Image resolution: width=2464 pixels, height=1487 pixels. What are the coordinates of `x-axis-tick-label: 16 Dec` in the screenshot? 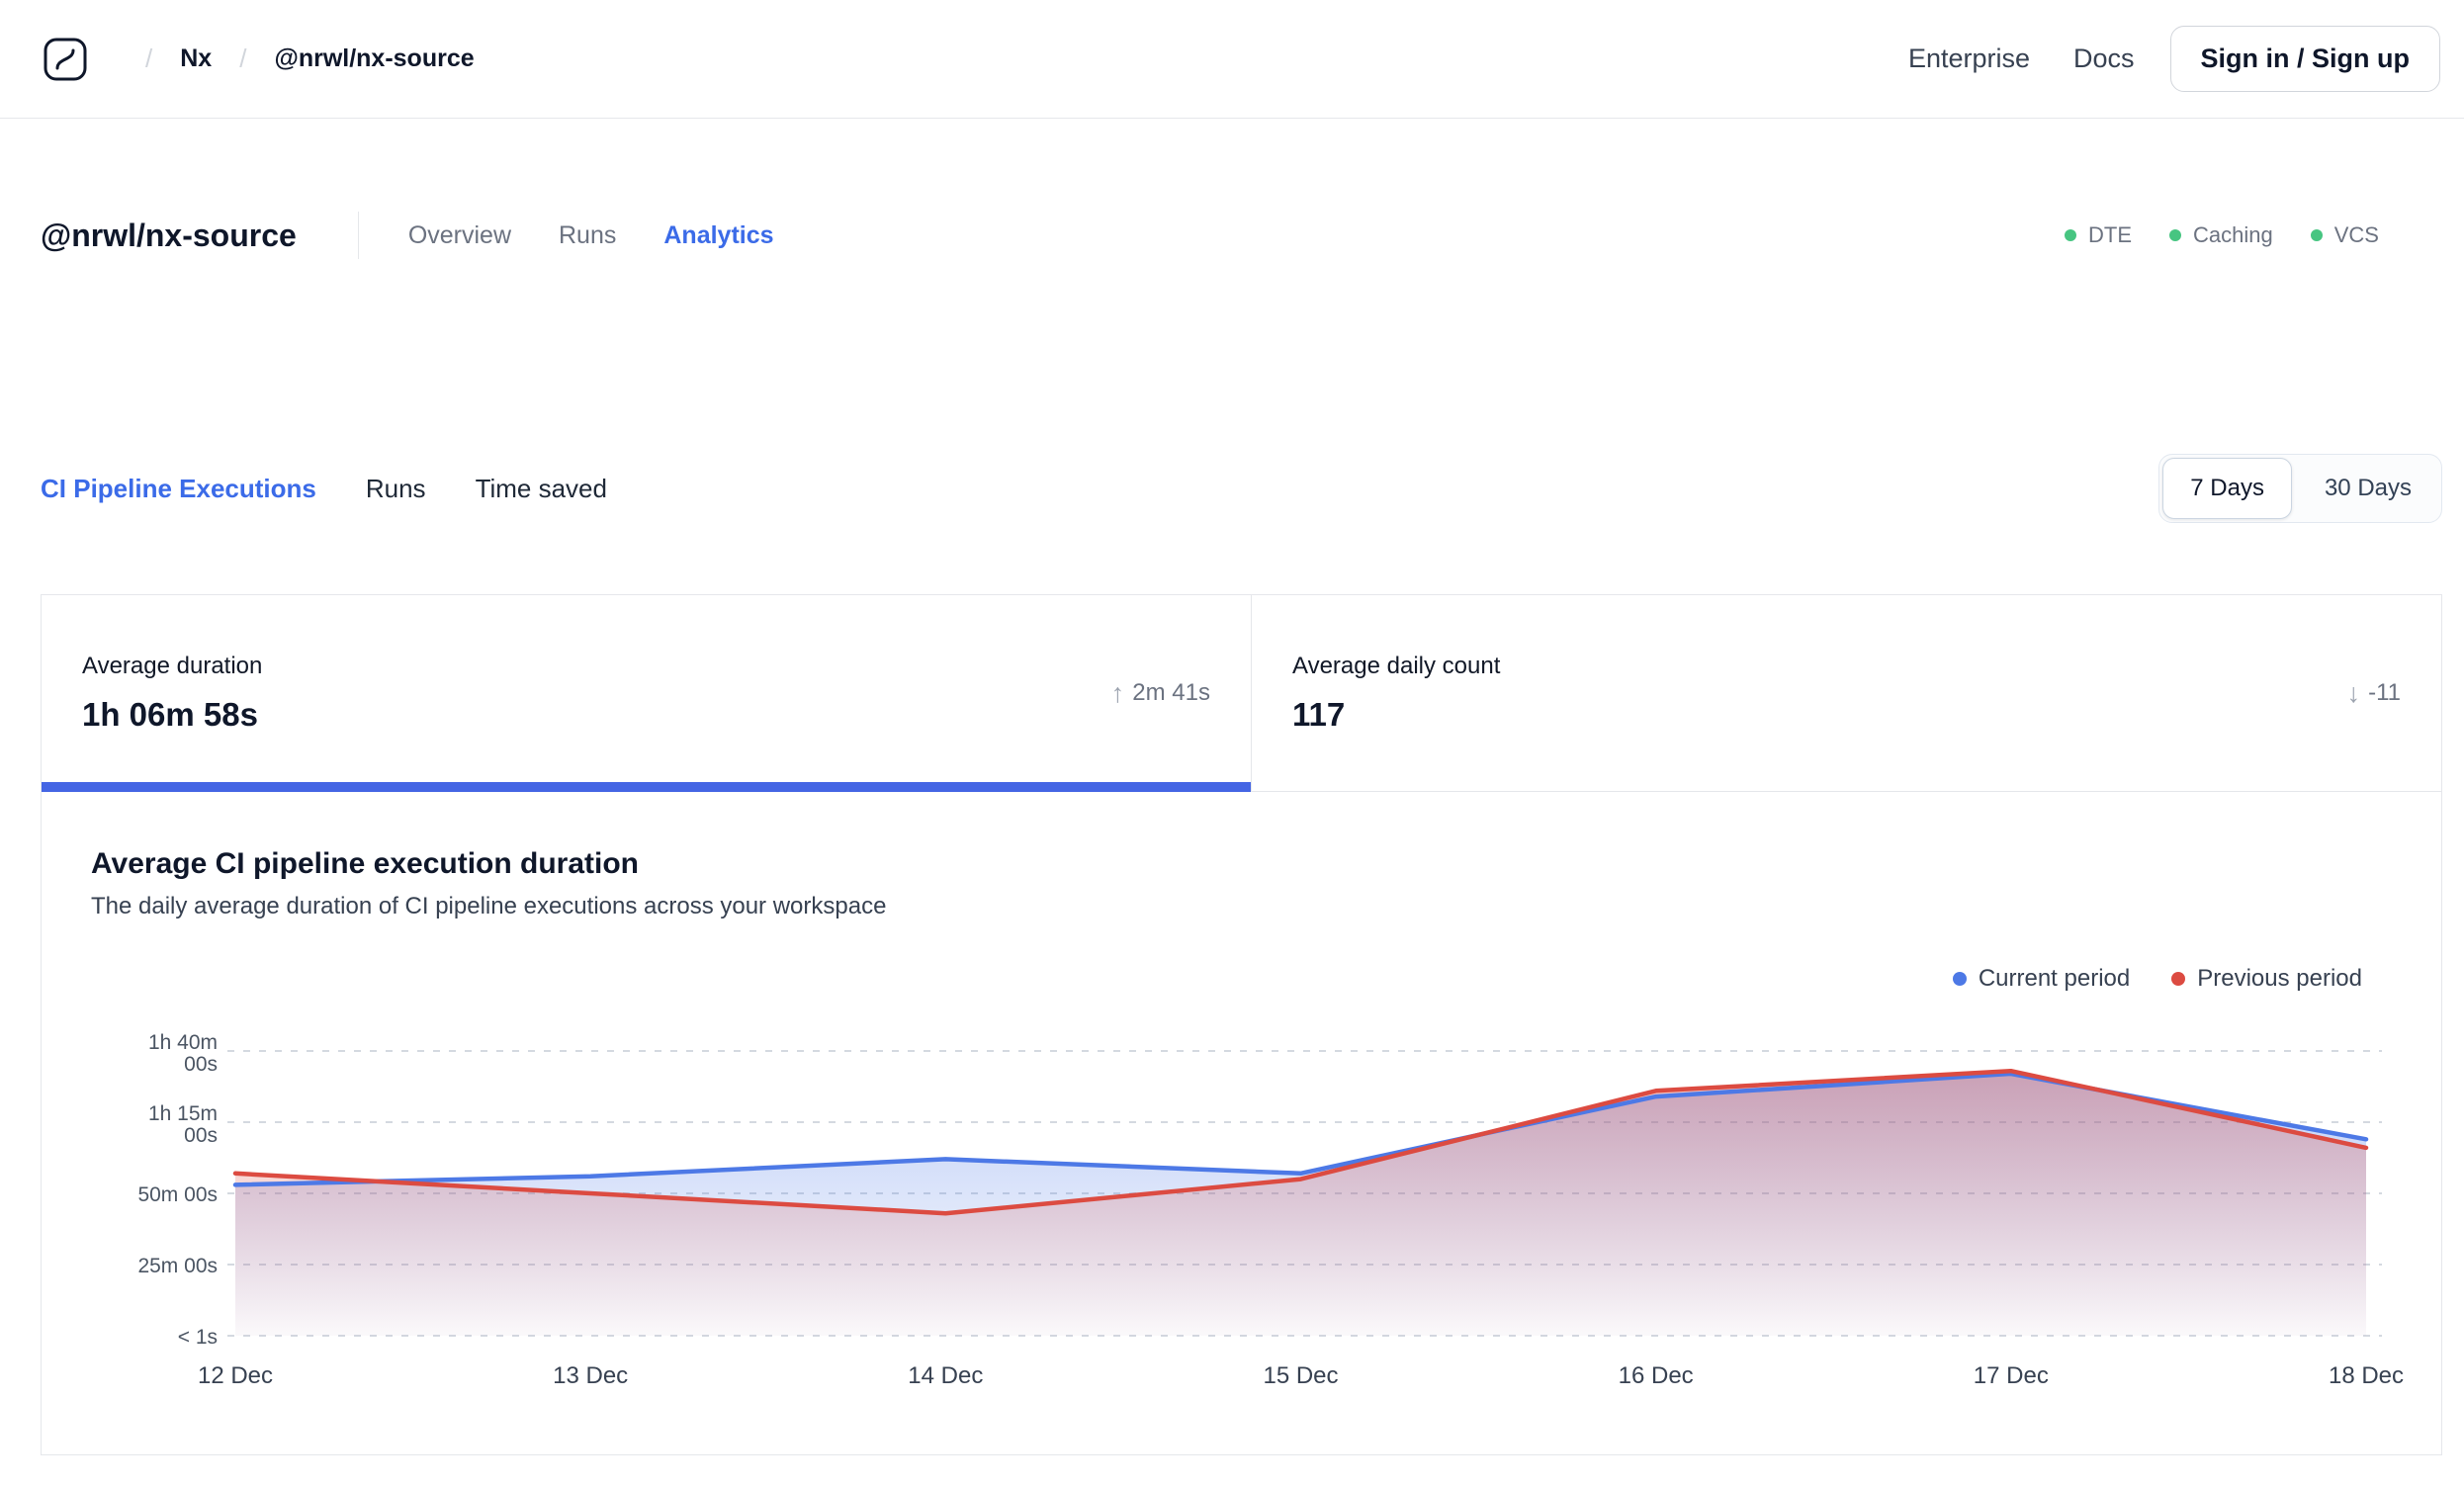 It's located at (1656, 1376).